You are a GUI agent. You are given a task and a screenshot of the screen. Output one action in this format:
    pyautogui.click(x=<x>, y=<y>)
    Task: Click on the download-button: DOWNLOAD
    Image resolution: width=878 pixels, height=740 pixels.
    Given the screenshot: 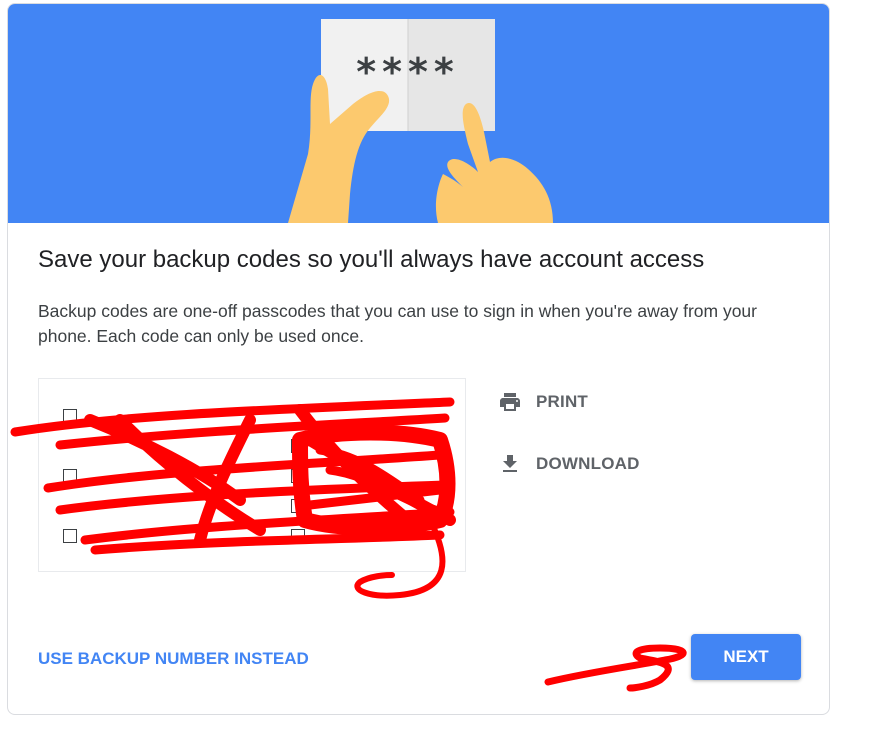 What is the action you would take?
    pyautogui.click(x=568, y=464)
    